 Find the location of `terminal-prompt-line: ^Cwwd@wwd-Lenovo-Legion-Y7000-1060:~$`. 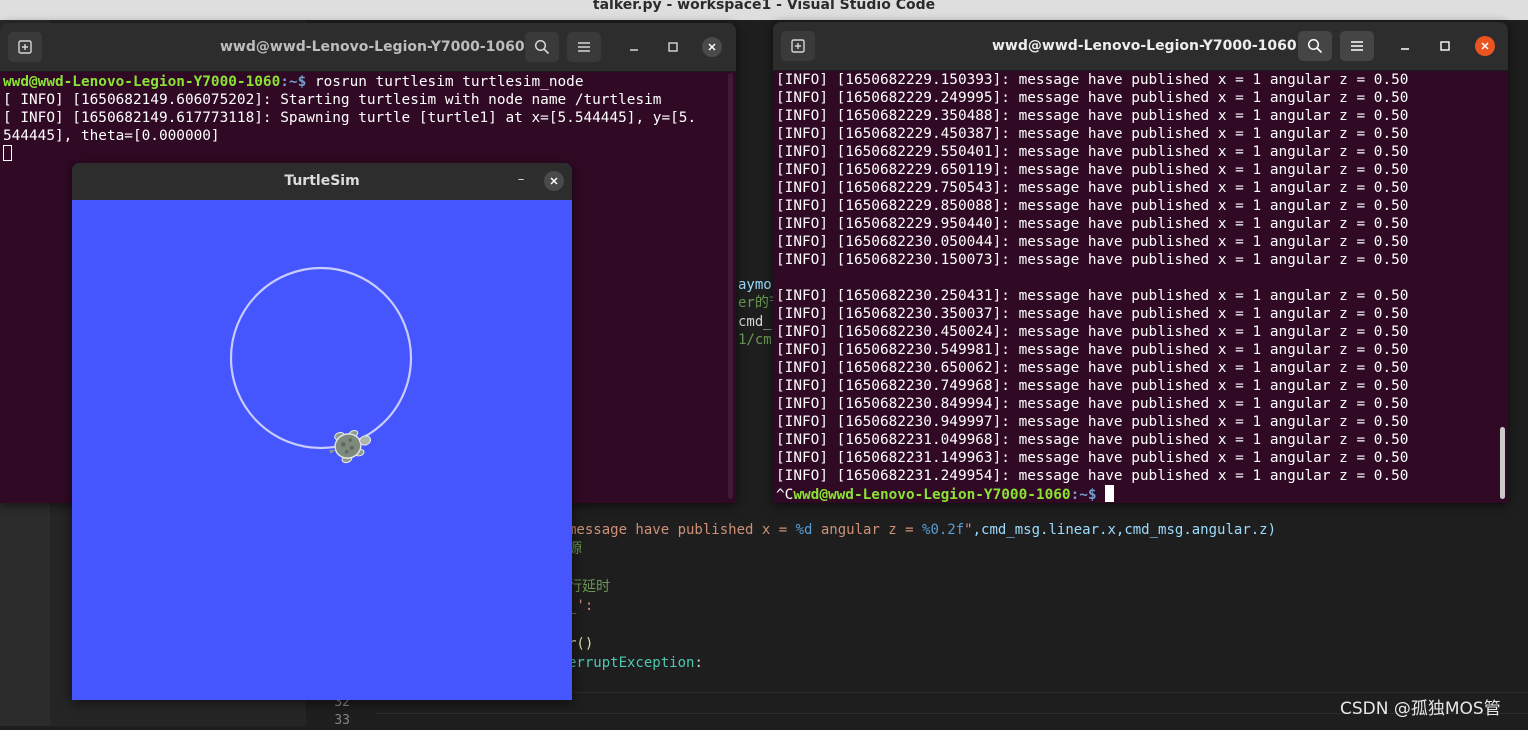

terminal-prompt-line: ^Cwwd@wwd-Lenovo-Legion-Y7000-1060:~$ is located at coordinates (1092, 494).